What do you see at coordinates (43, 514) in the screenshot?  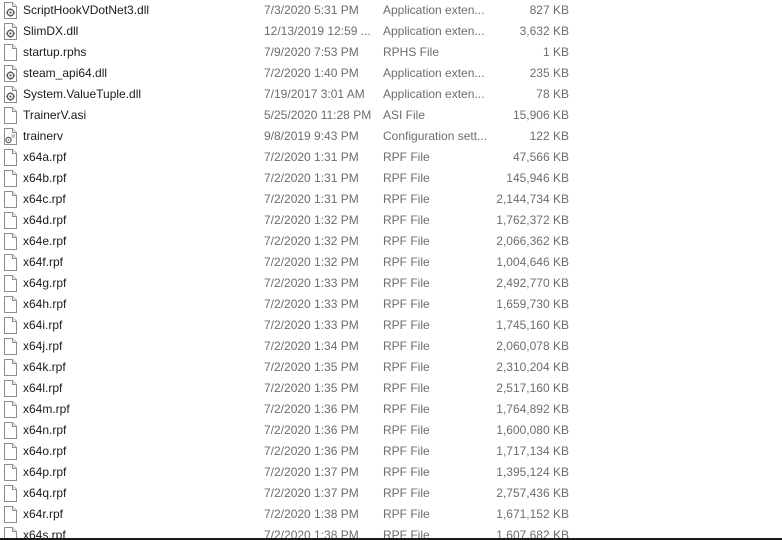 I see `file-name: x64r.rpf` at bounding box center [43, 514].